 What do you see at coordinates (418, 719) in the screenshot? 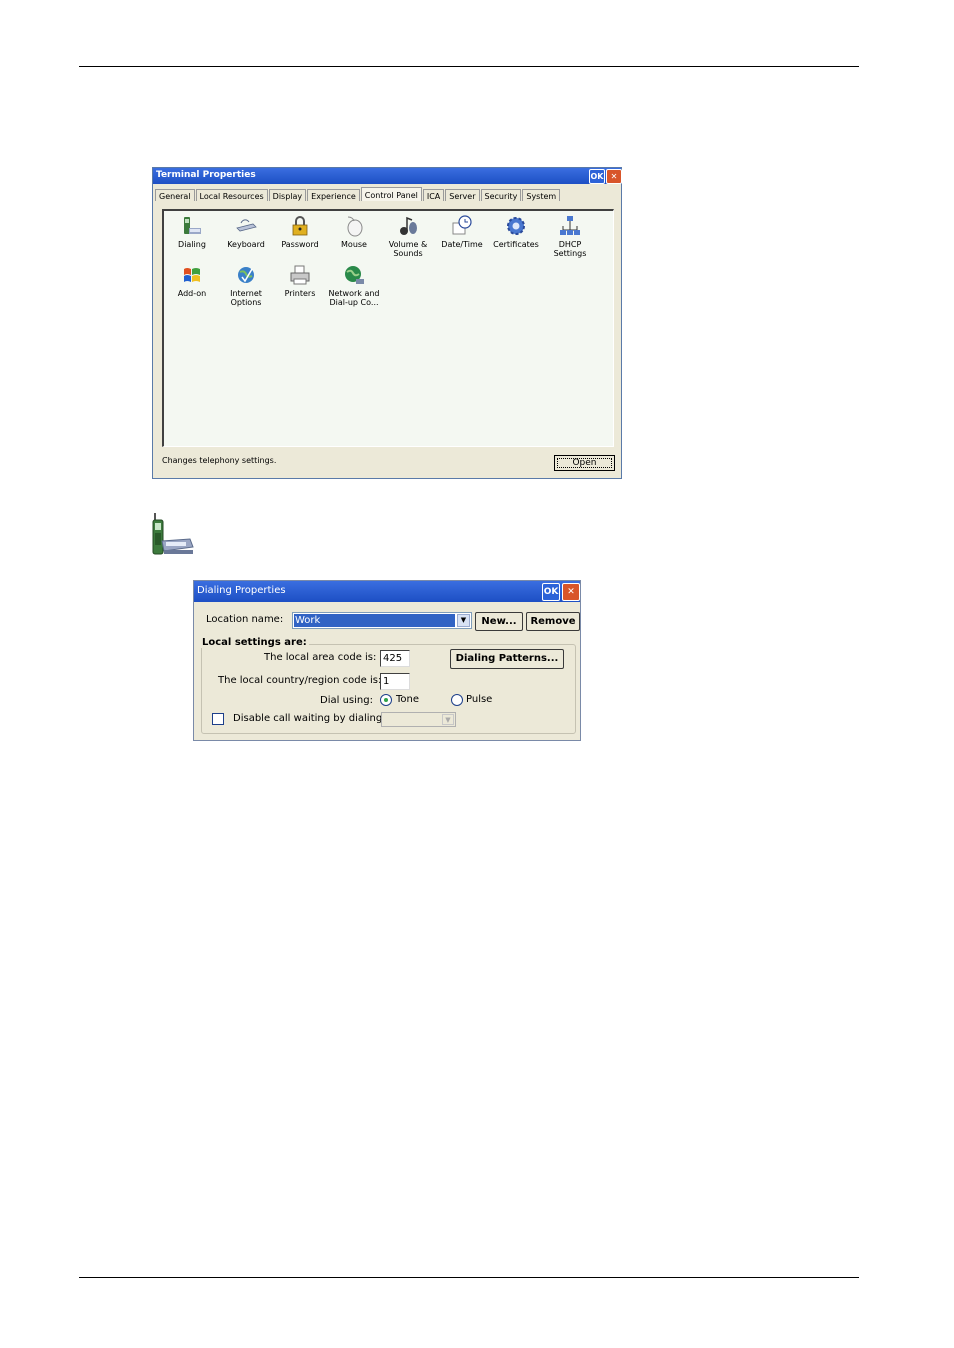
I see `call-waiting-select: ▼` at bounding box center [418, 719].